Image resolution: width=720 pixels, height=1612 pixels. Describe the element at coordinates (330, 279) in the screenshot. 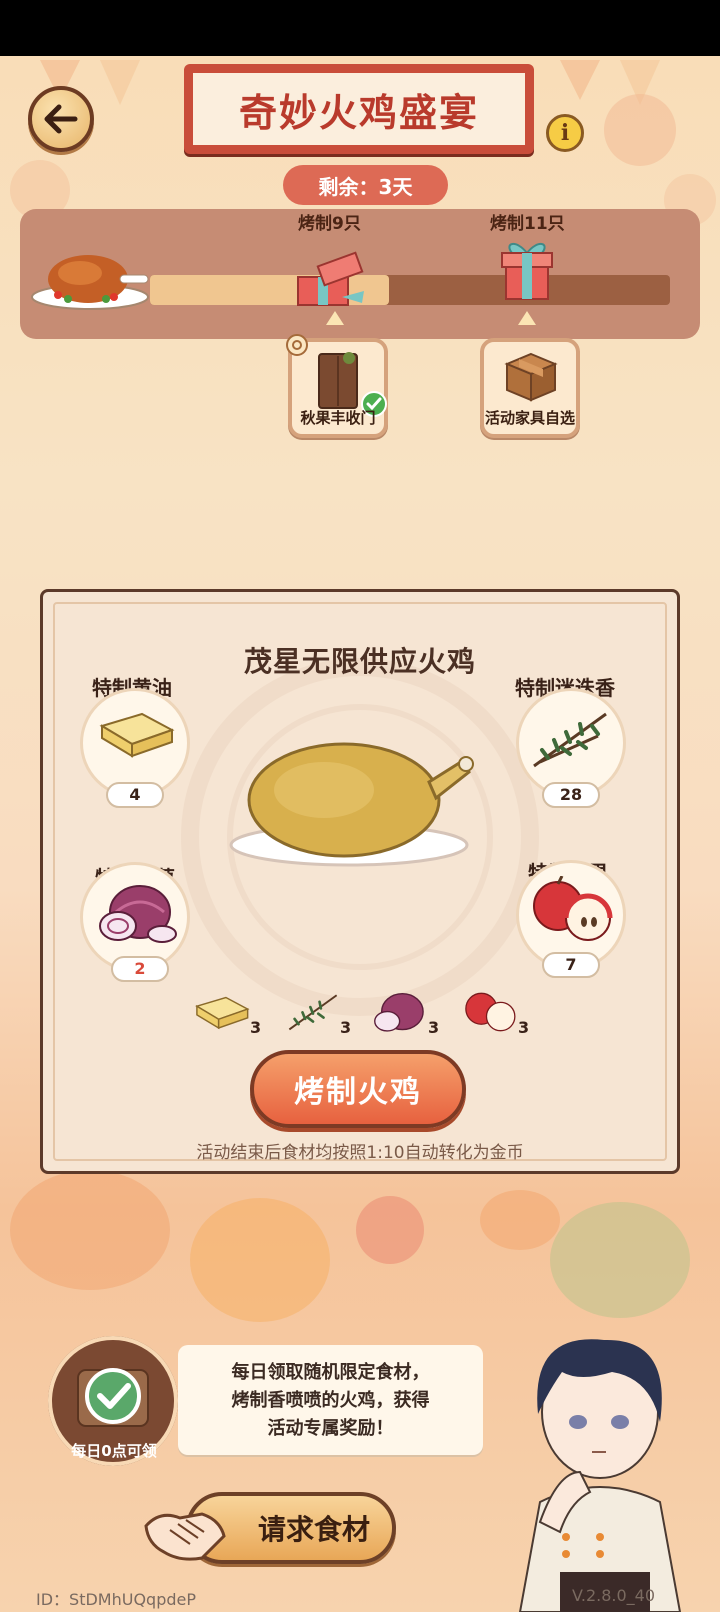

I see `opened-gift-icon` at that location.